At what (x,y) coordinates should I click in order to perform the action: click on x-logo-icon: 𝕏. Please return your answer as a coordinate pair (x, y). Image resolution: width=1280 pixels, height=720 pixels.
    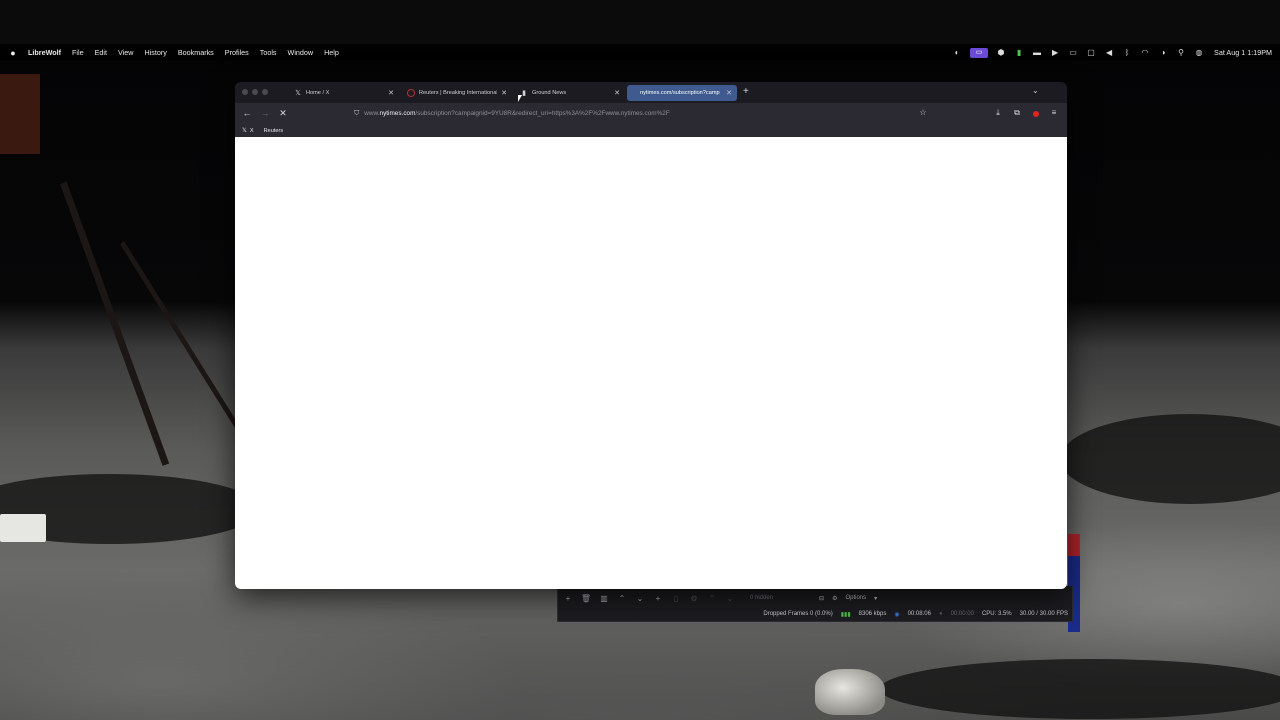
    Looking at the image, I should click on (298, 93).